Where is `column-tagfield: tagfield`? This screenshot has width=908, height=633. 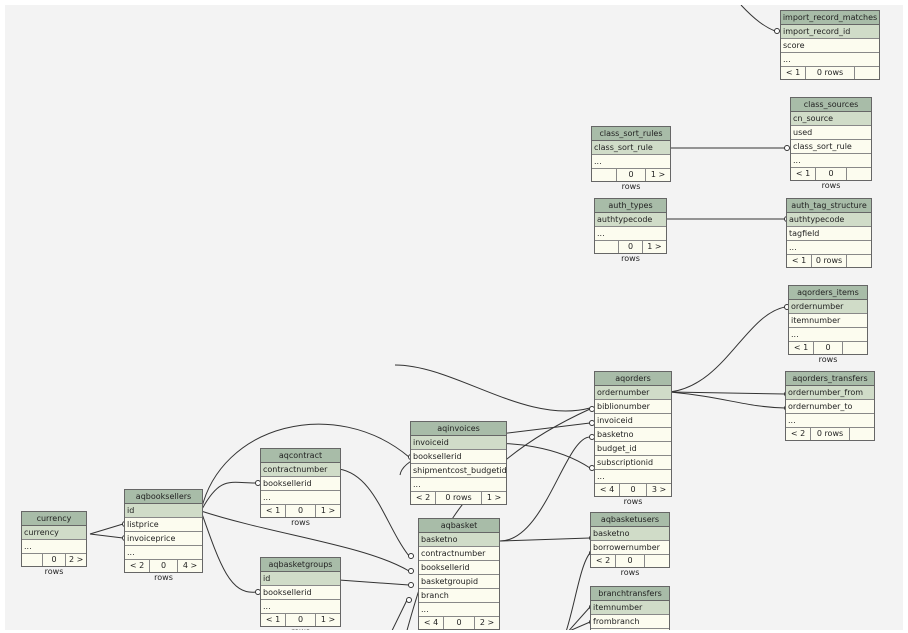
column-tagfield: tagfield is located at coordinates (829, 234).